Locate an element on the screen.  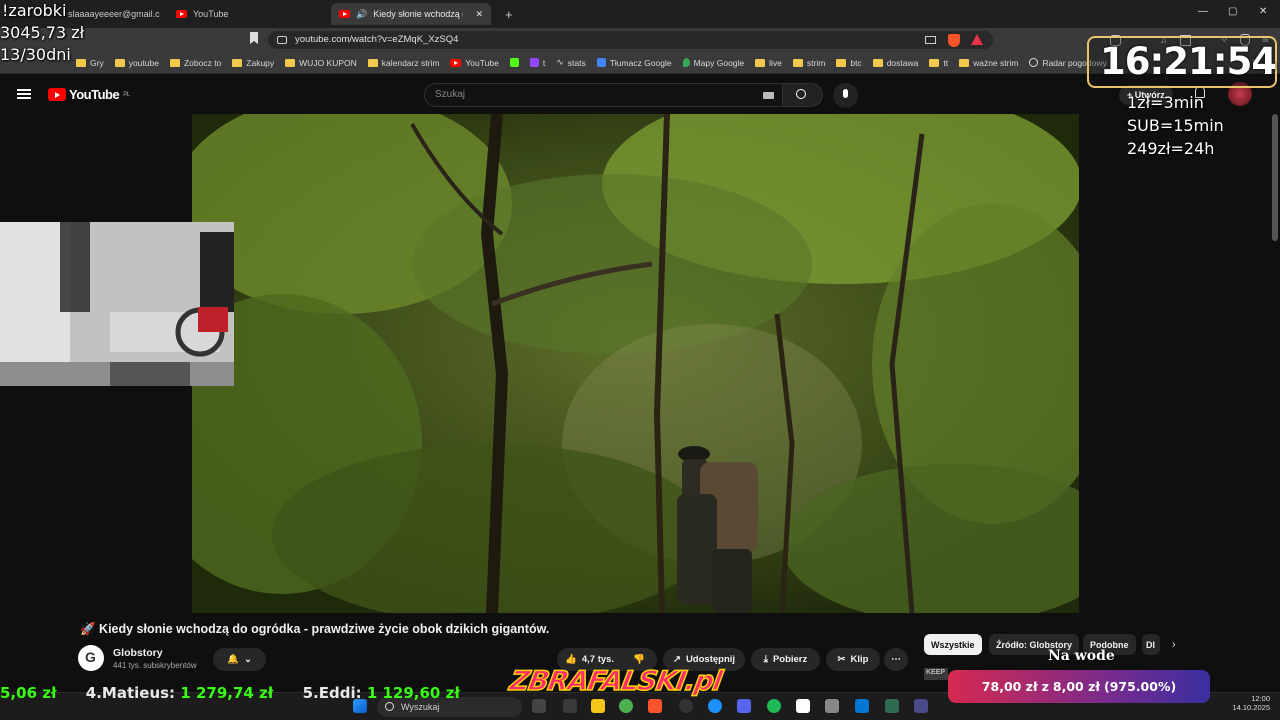
youtube-logo: YouTube PL is located at coordinates (89, 94).